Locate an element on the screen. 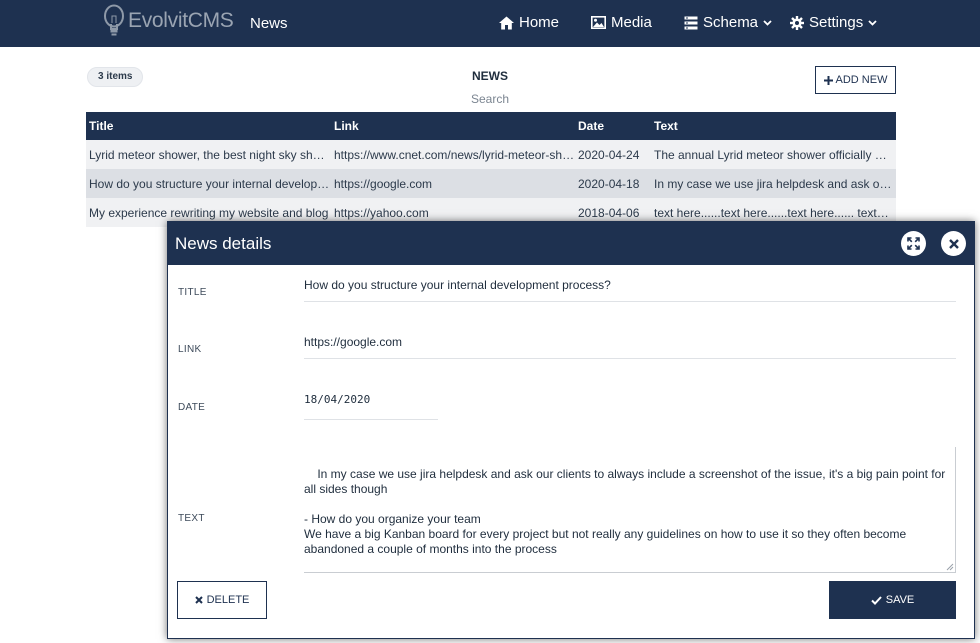 The width and height of the screenshot is (980, 643). expand-icon is located at coordinates (913, 243).